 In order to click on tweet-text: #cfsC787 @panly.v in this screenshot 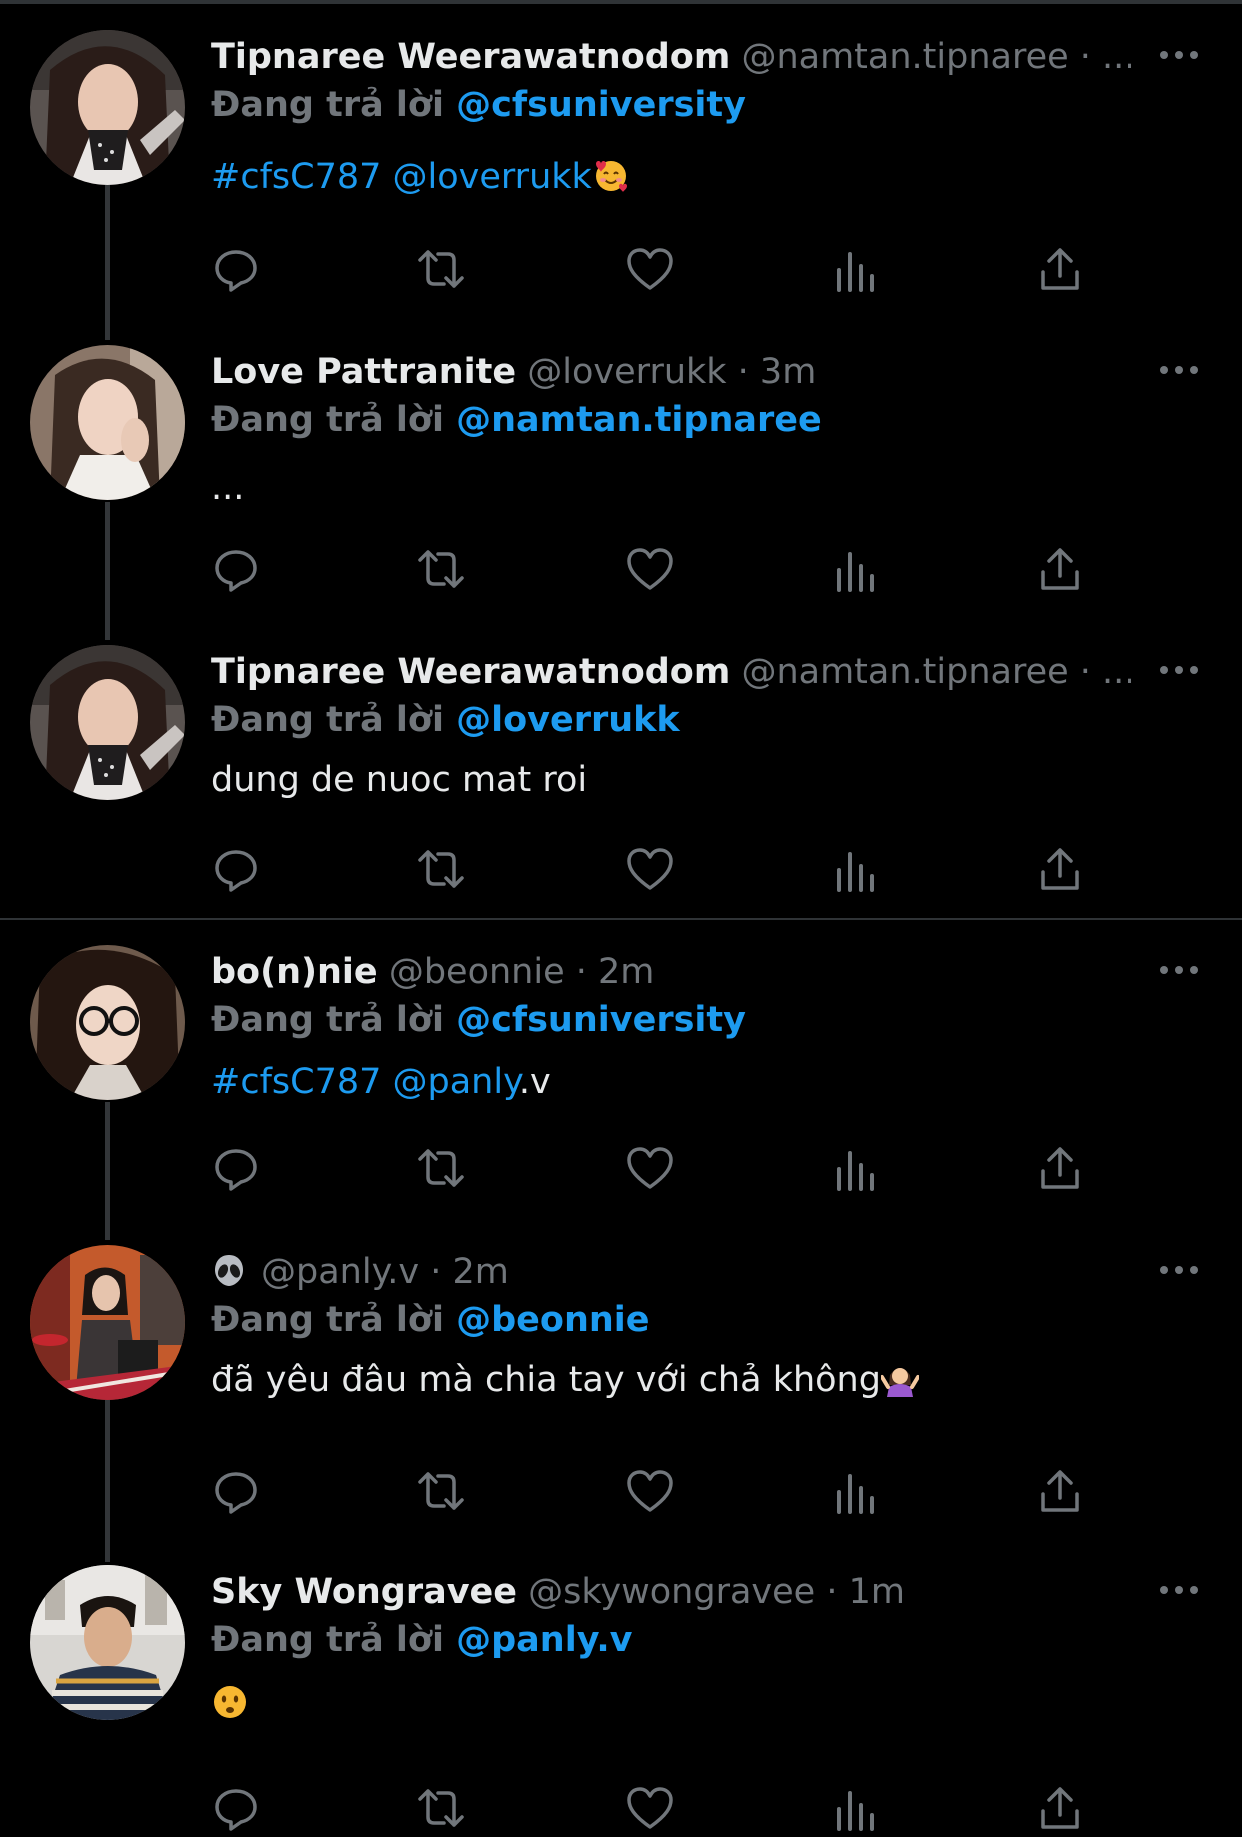, I will do `click(381, 1082)`.